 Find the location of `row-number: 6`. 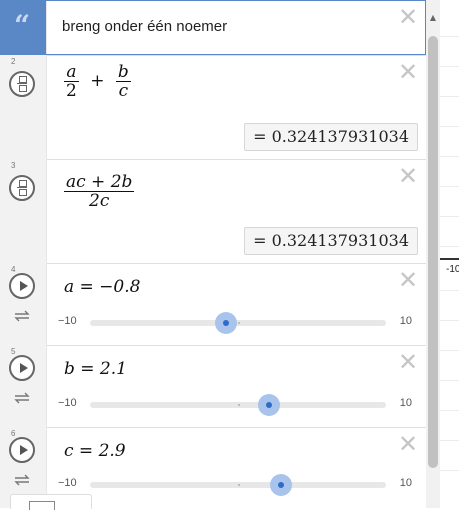

row-number: 6 is located at coordinates (13, 433).